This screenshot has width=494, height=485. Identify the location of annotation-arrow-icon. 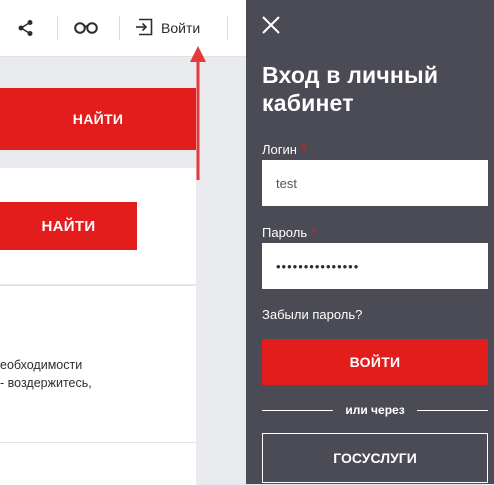
(198, 113).